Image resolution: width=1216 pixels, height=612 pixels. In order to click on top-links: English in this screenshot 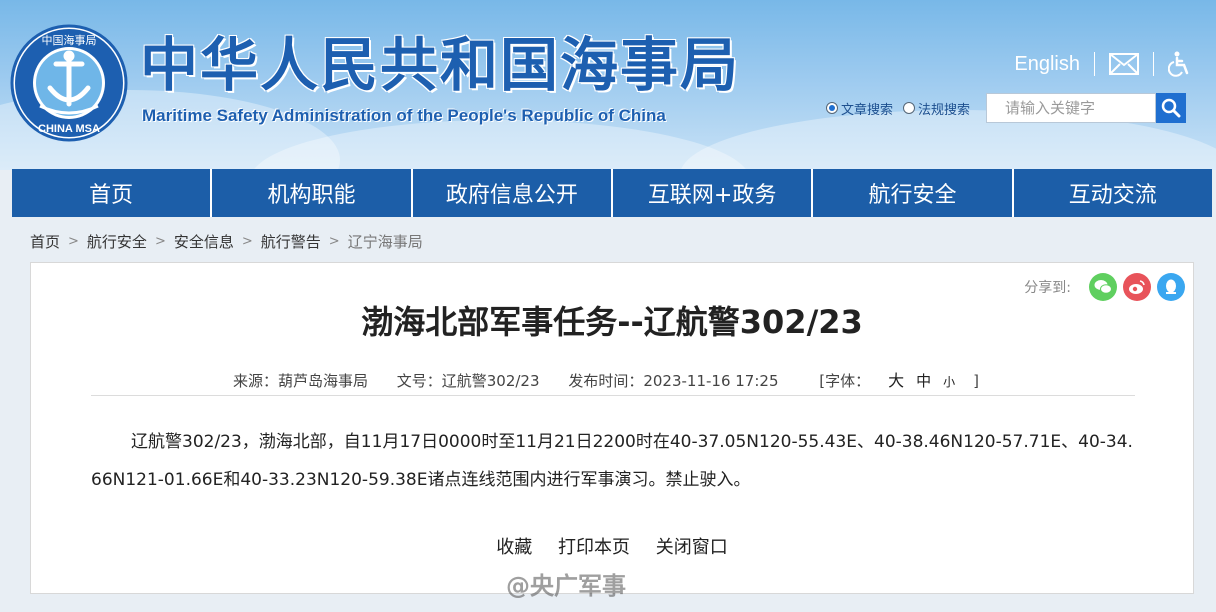, I will do `click(1102, 64)`.